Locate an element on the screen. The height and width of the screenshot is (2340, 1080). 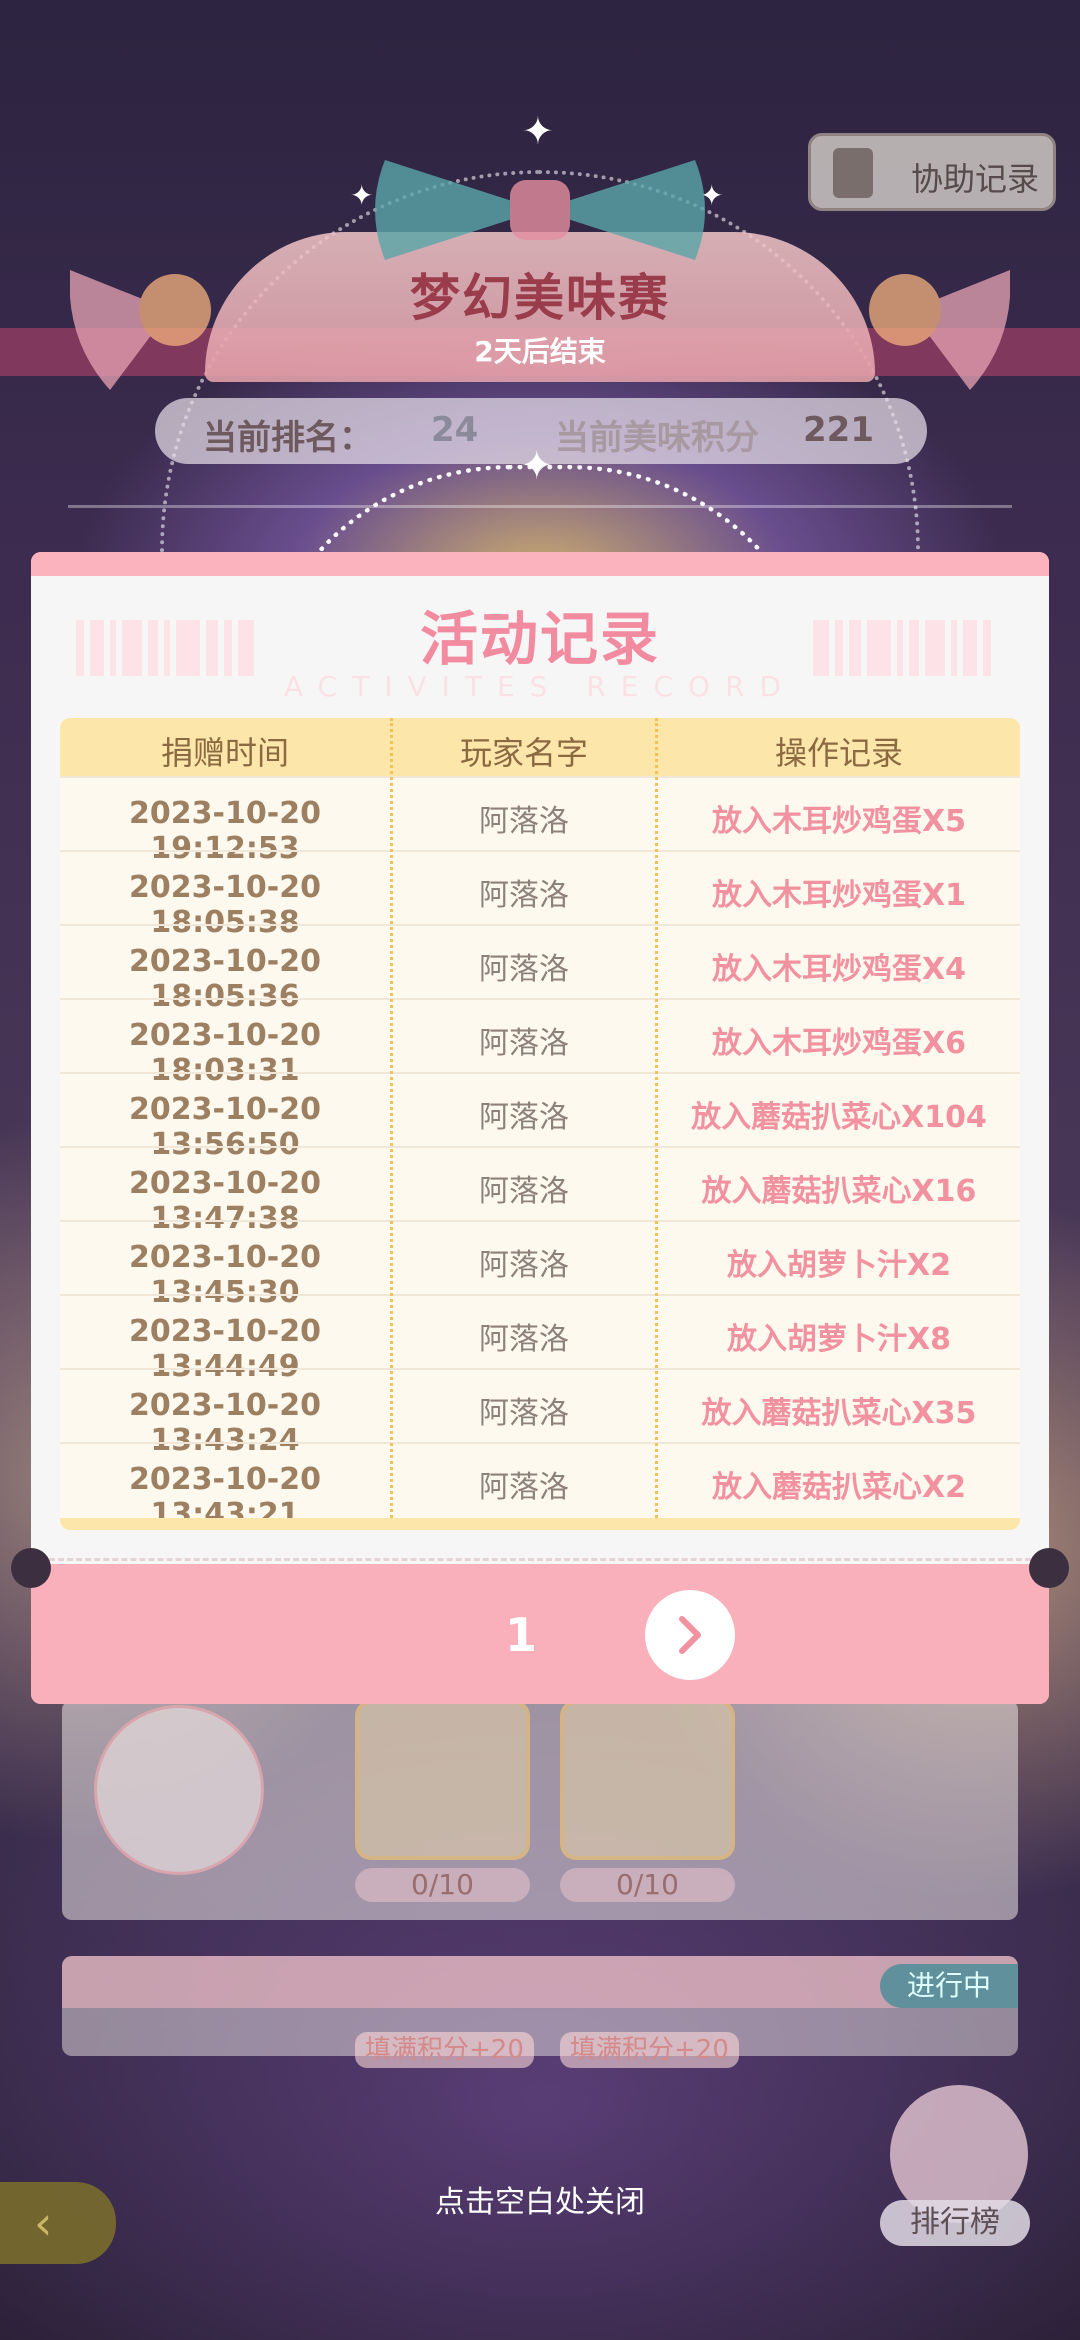
recipe-panel-2-header is located at coordinates (540, 1982).